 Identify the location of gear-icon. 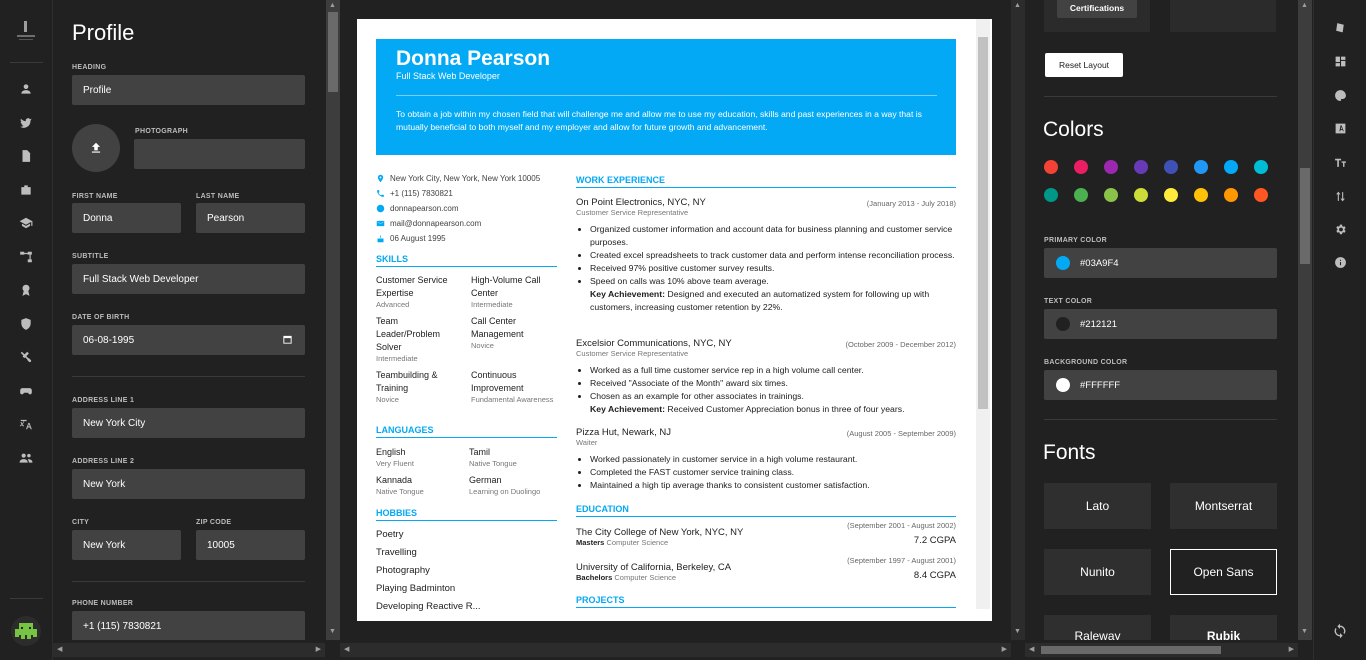
(1340, 229).